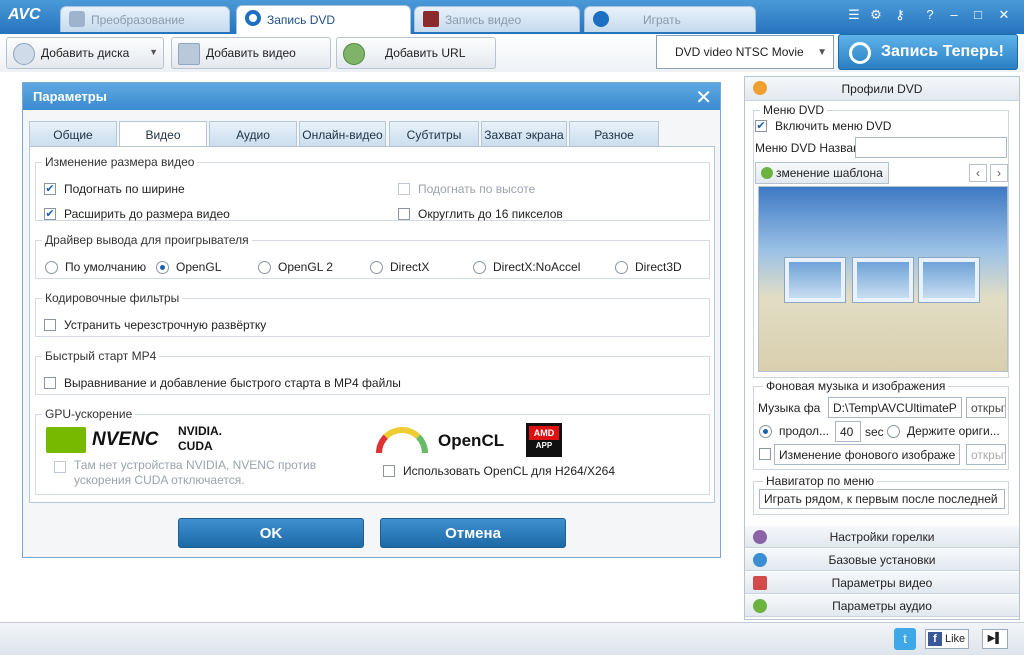 This screenshot has height=655, width=1024. I want to click on radio-label: OpenGL, so click(199, 267).